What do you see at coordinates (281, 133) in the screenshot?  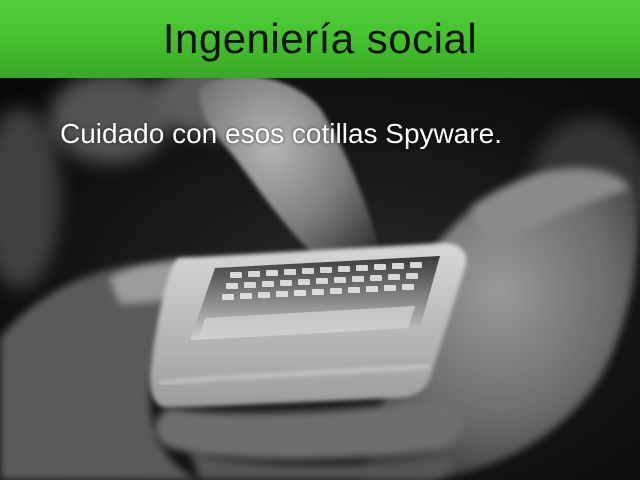 I see `slide-subtitle: Cuidado con esos cotillas Spyware.` at bounding box center [281, 133].